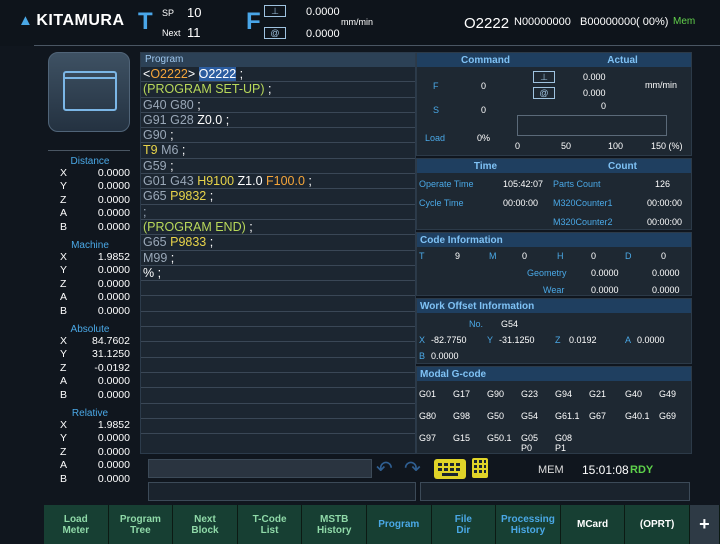 This screenshot has width=720, height=544. Describe the element at coordinates (278, 75) in the screenshot. I see `program-line: <O2222> O2222 ;` at that location.